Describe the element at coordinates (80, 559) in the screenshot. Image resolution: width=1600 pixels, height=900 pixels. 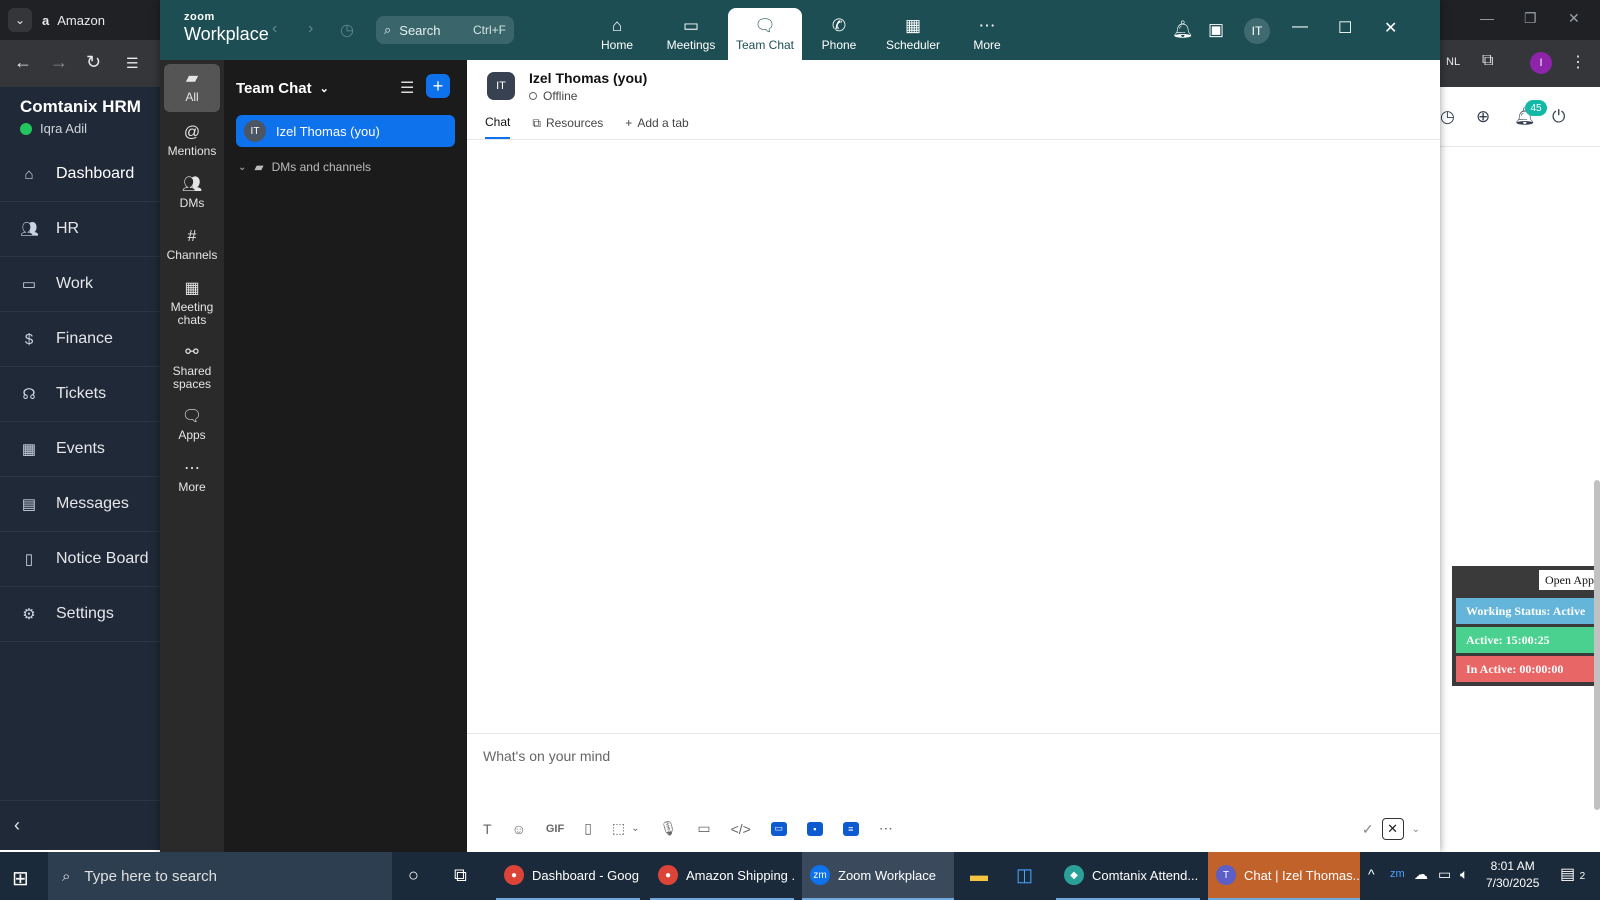
I see `hrm-nav-notice-board: ▯ Notice Board` at that location.